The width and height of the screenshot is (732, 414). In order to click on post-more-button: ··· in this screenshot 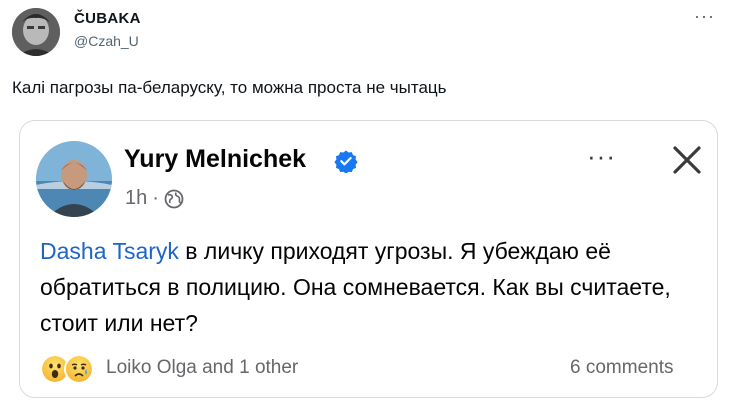, I will do `click(601, 156)`.